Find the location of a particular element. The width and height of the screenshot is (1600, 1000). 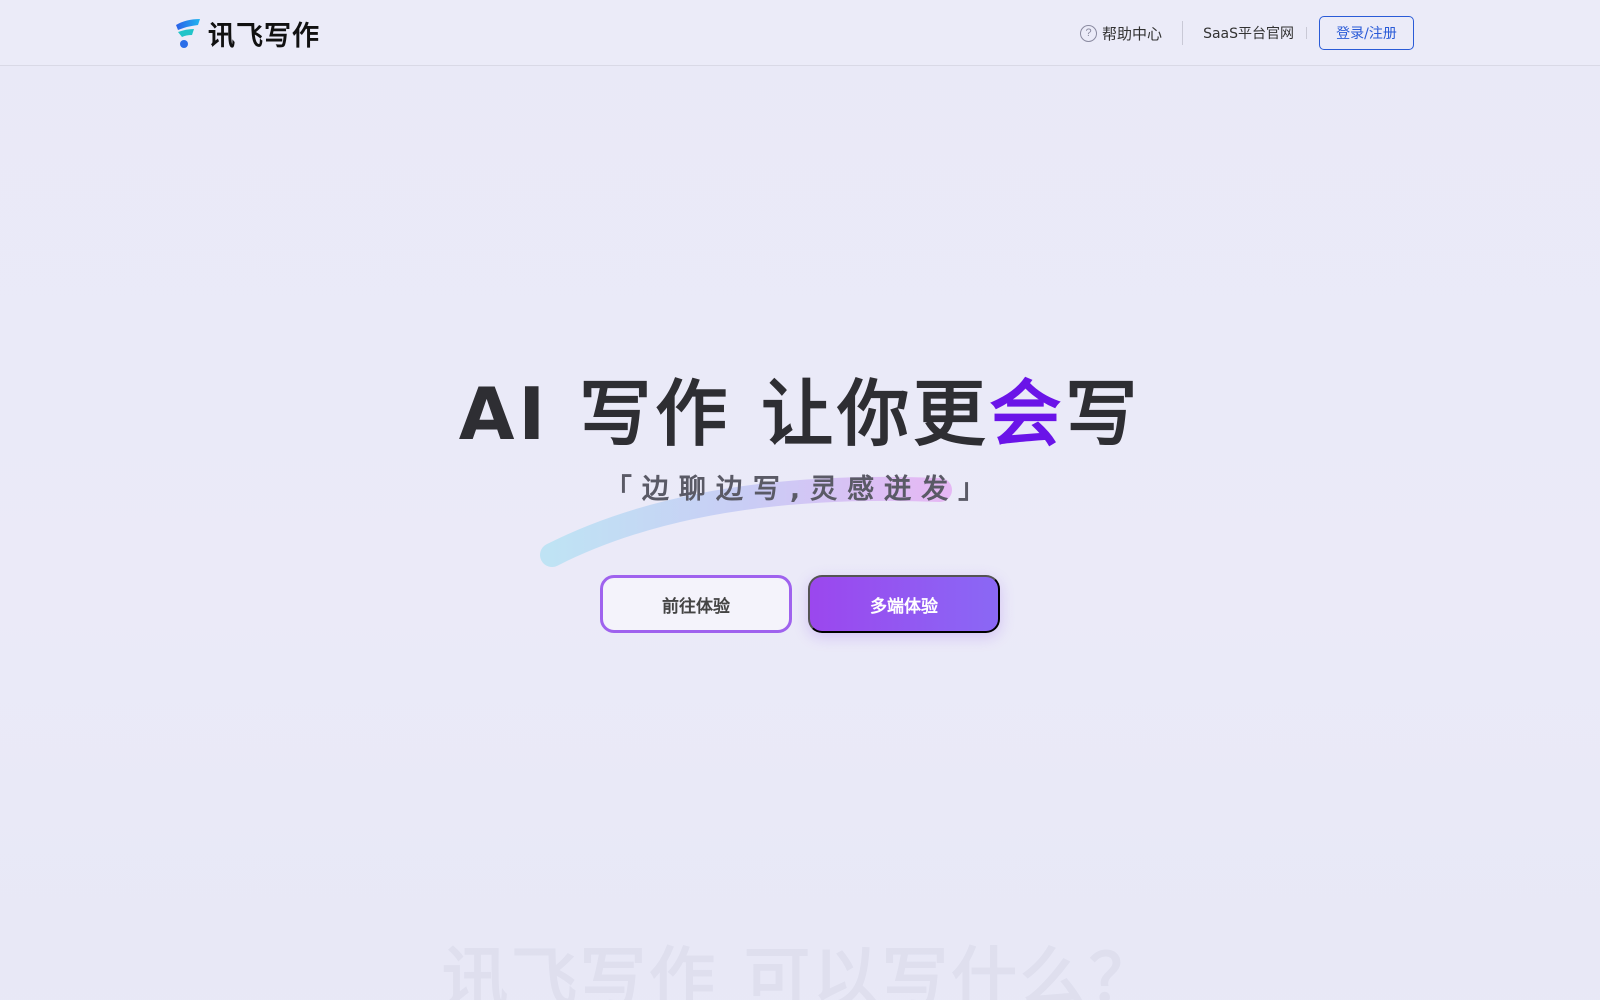

login-register-button: 登录/注册 is located at coordinates (1366, 33).